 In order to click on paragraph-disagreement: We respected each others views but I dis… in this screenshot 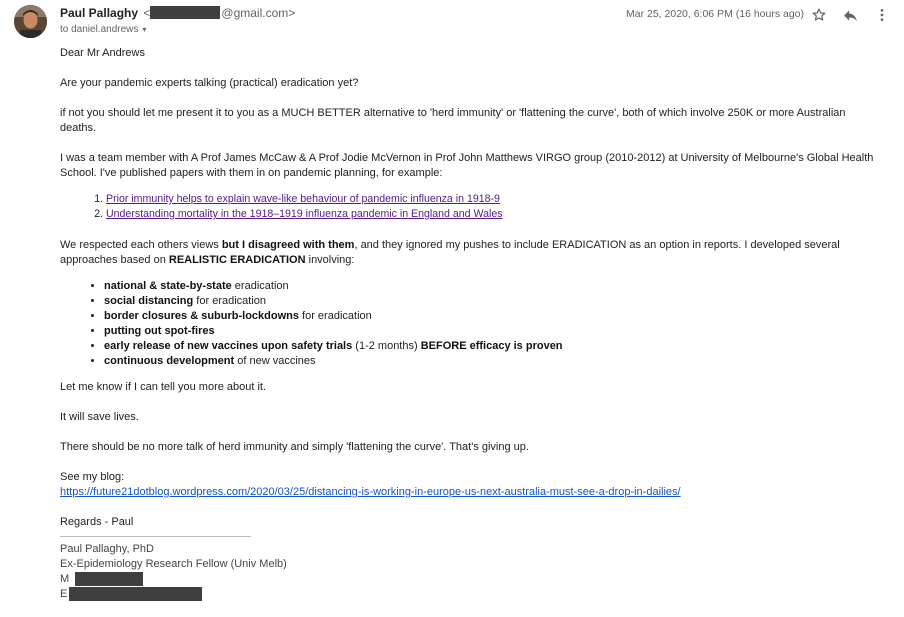, I will do `click(470, 253)`.